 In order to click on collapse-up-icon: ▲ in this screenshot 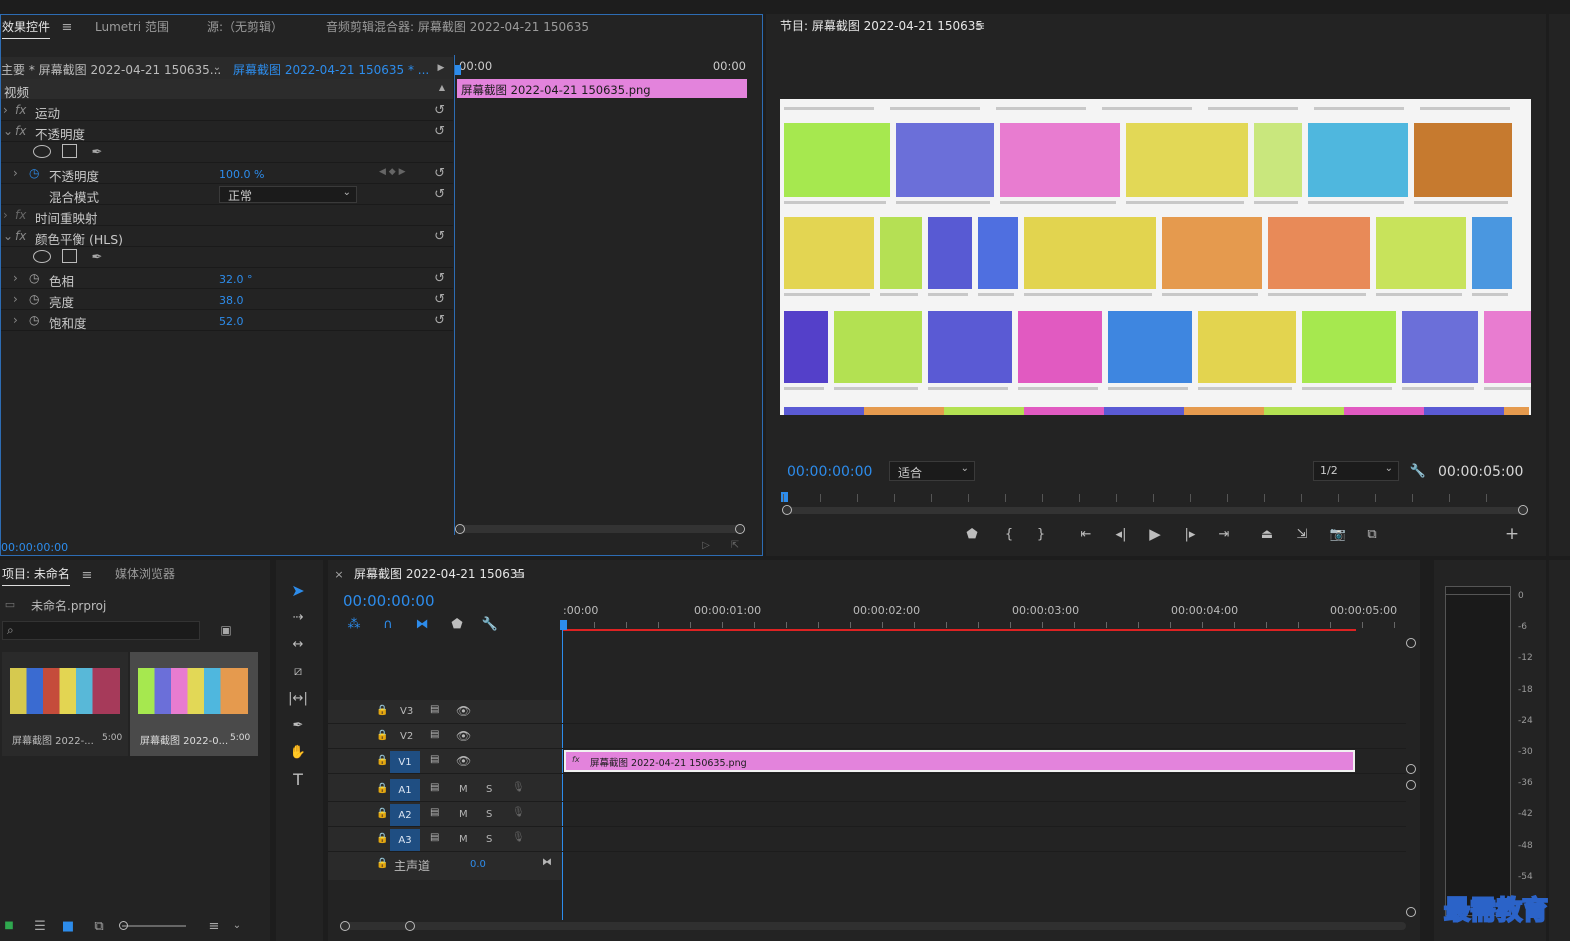, I will do `click(442, 88)`.